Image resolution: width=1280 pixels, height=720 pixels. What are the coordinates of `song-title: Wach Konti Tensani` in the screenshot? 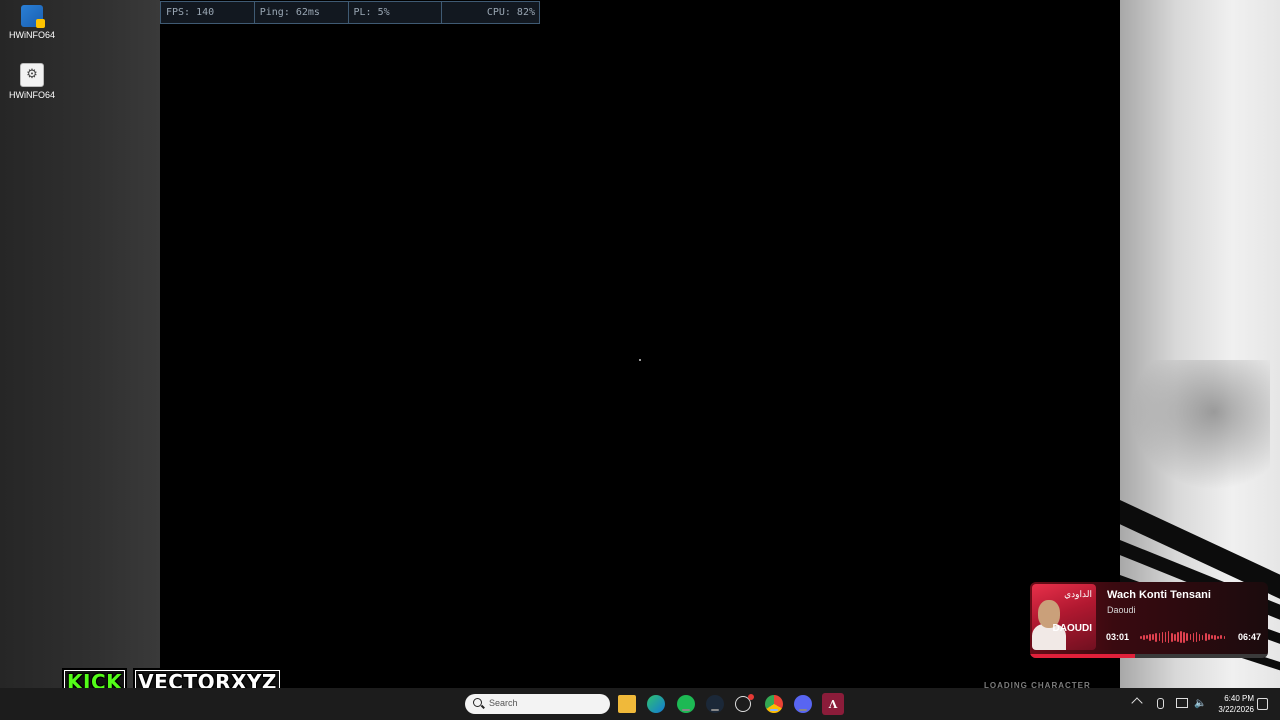 It's located at (1159, 595).